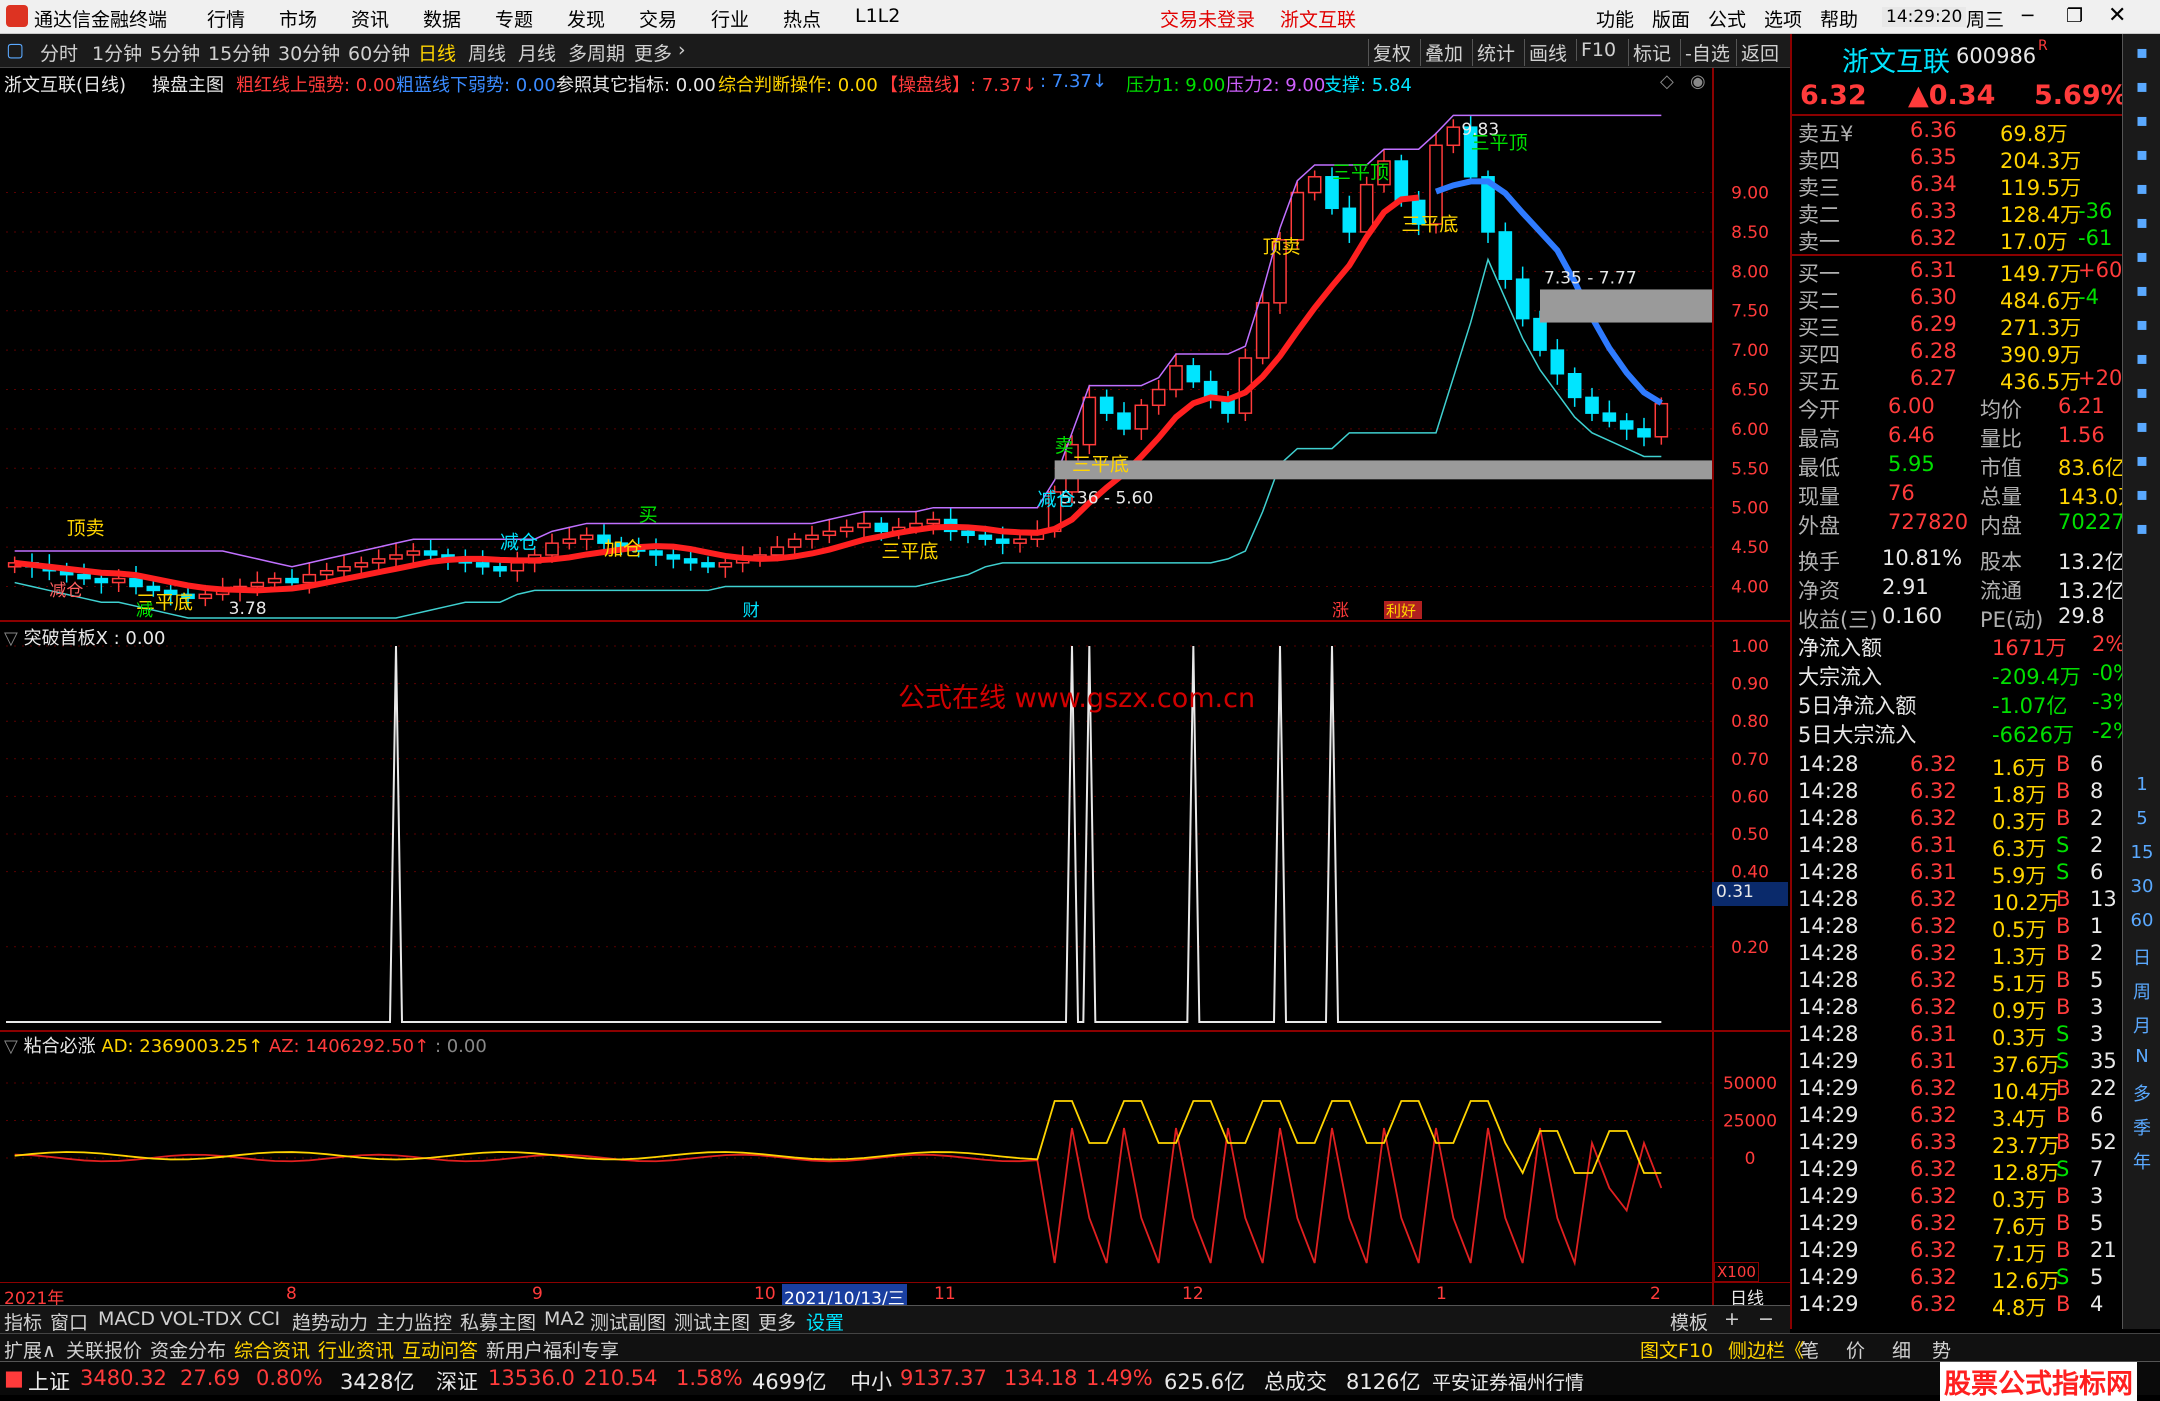 This screenshot has width=2160, height=1401. I want to click on menu-discover: 发现, so click(586, 18).